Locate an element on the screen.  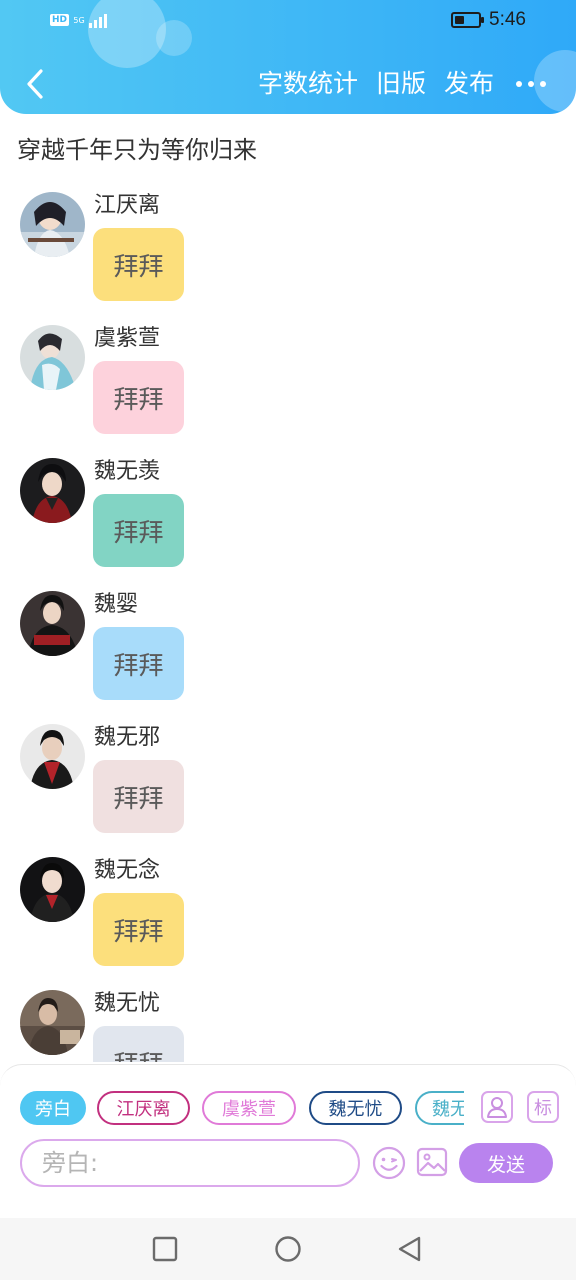
person-icon is located at coordinates (497, 1107).